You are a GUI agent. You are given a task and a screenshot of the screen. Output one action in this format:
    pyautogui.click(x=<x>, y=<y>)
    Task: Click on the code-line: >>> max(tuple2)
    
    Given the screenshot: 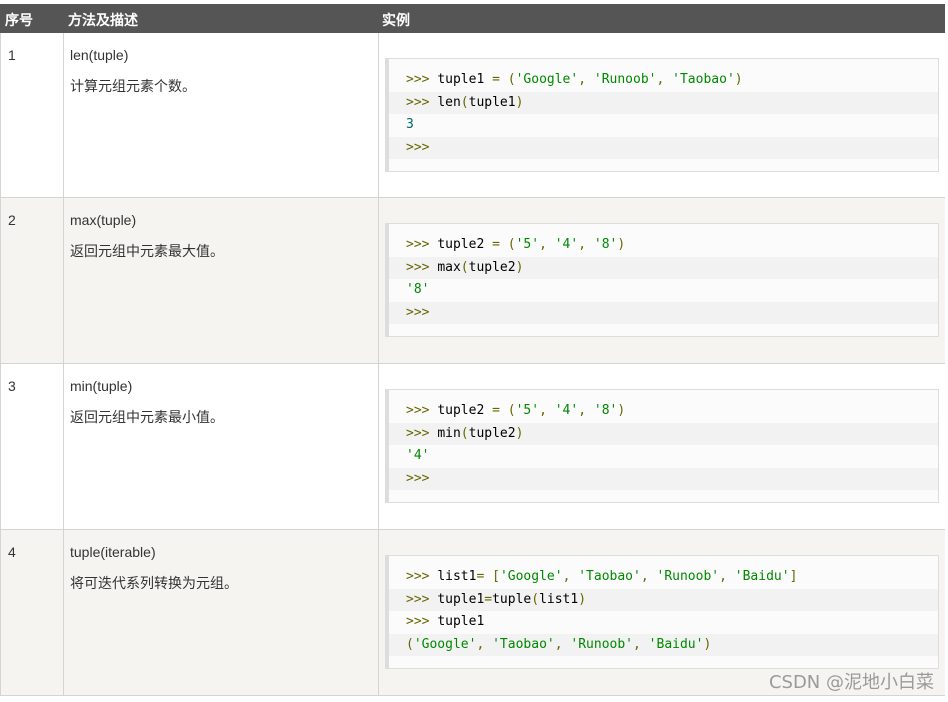 What is the action you would take?
    pyautogui.click(x=663, y=267)
    